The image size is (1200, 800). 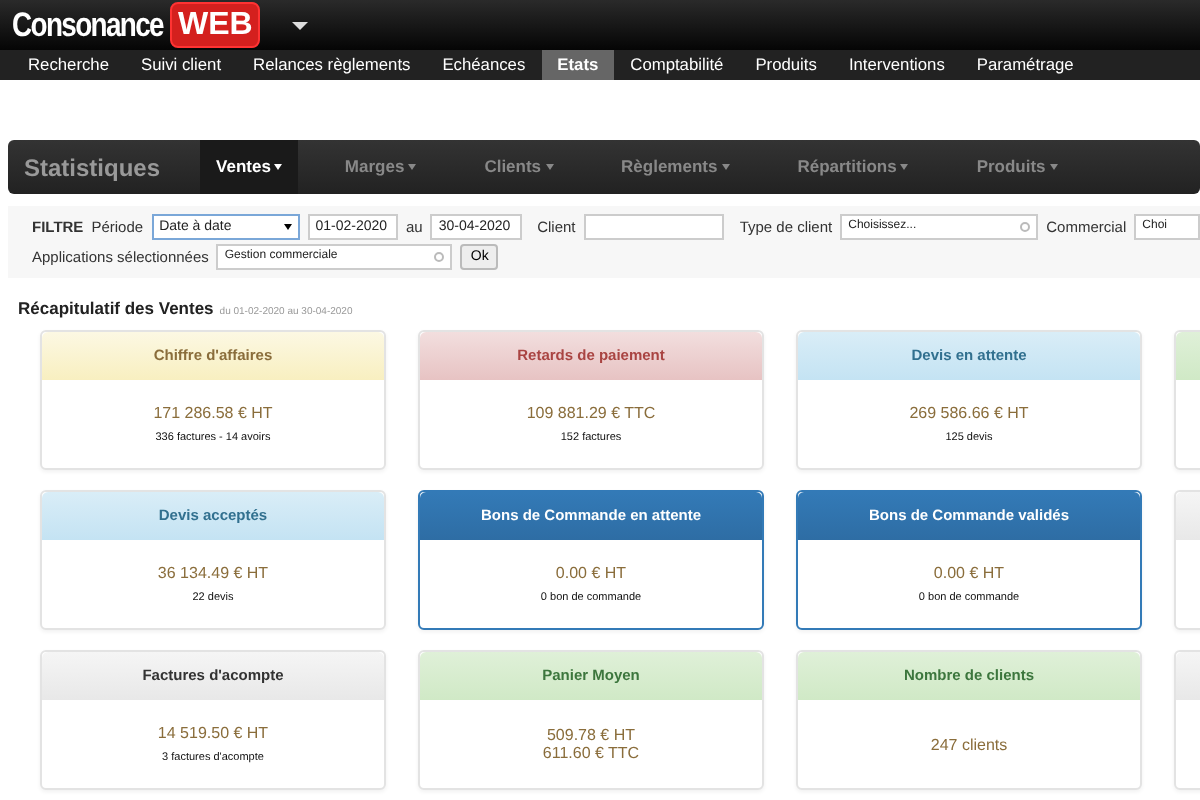 What do you see at coordinates (786, 65) in the screenshot?
I see `menu-item: Produits` at bounding box center [786, 65].